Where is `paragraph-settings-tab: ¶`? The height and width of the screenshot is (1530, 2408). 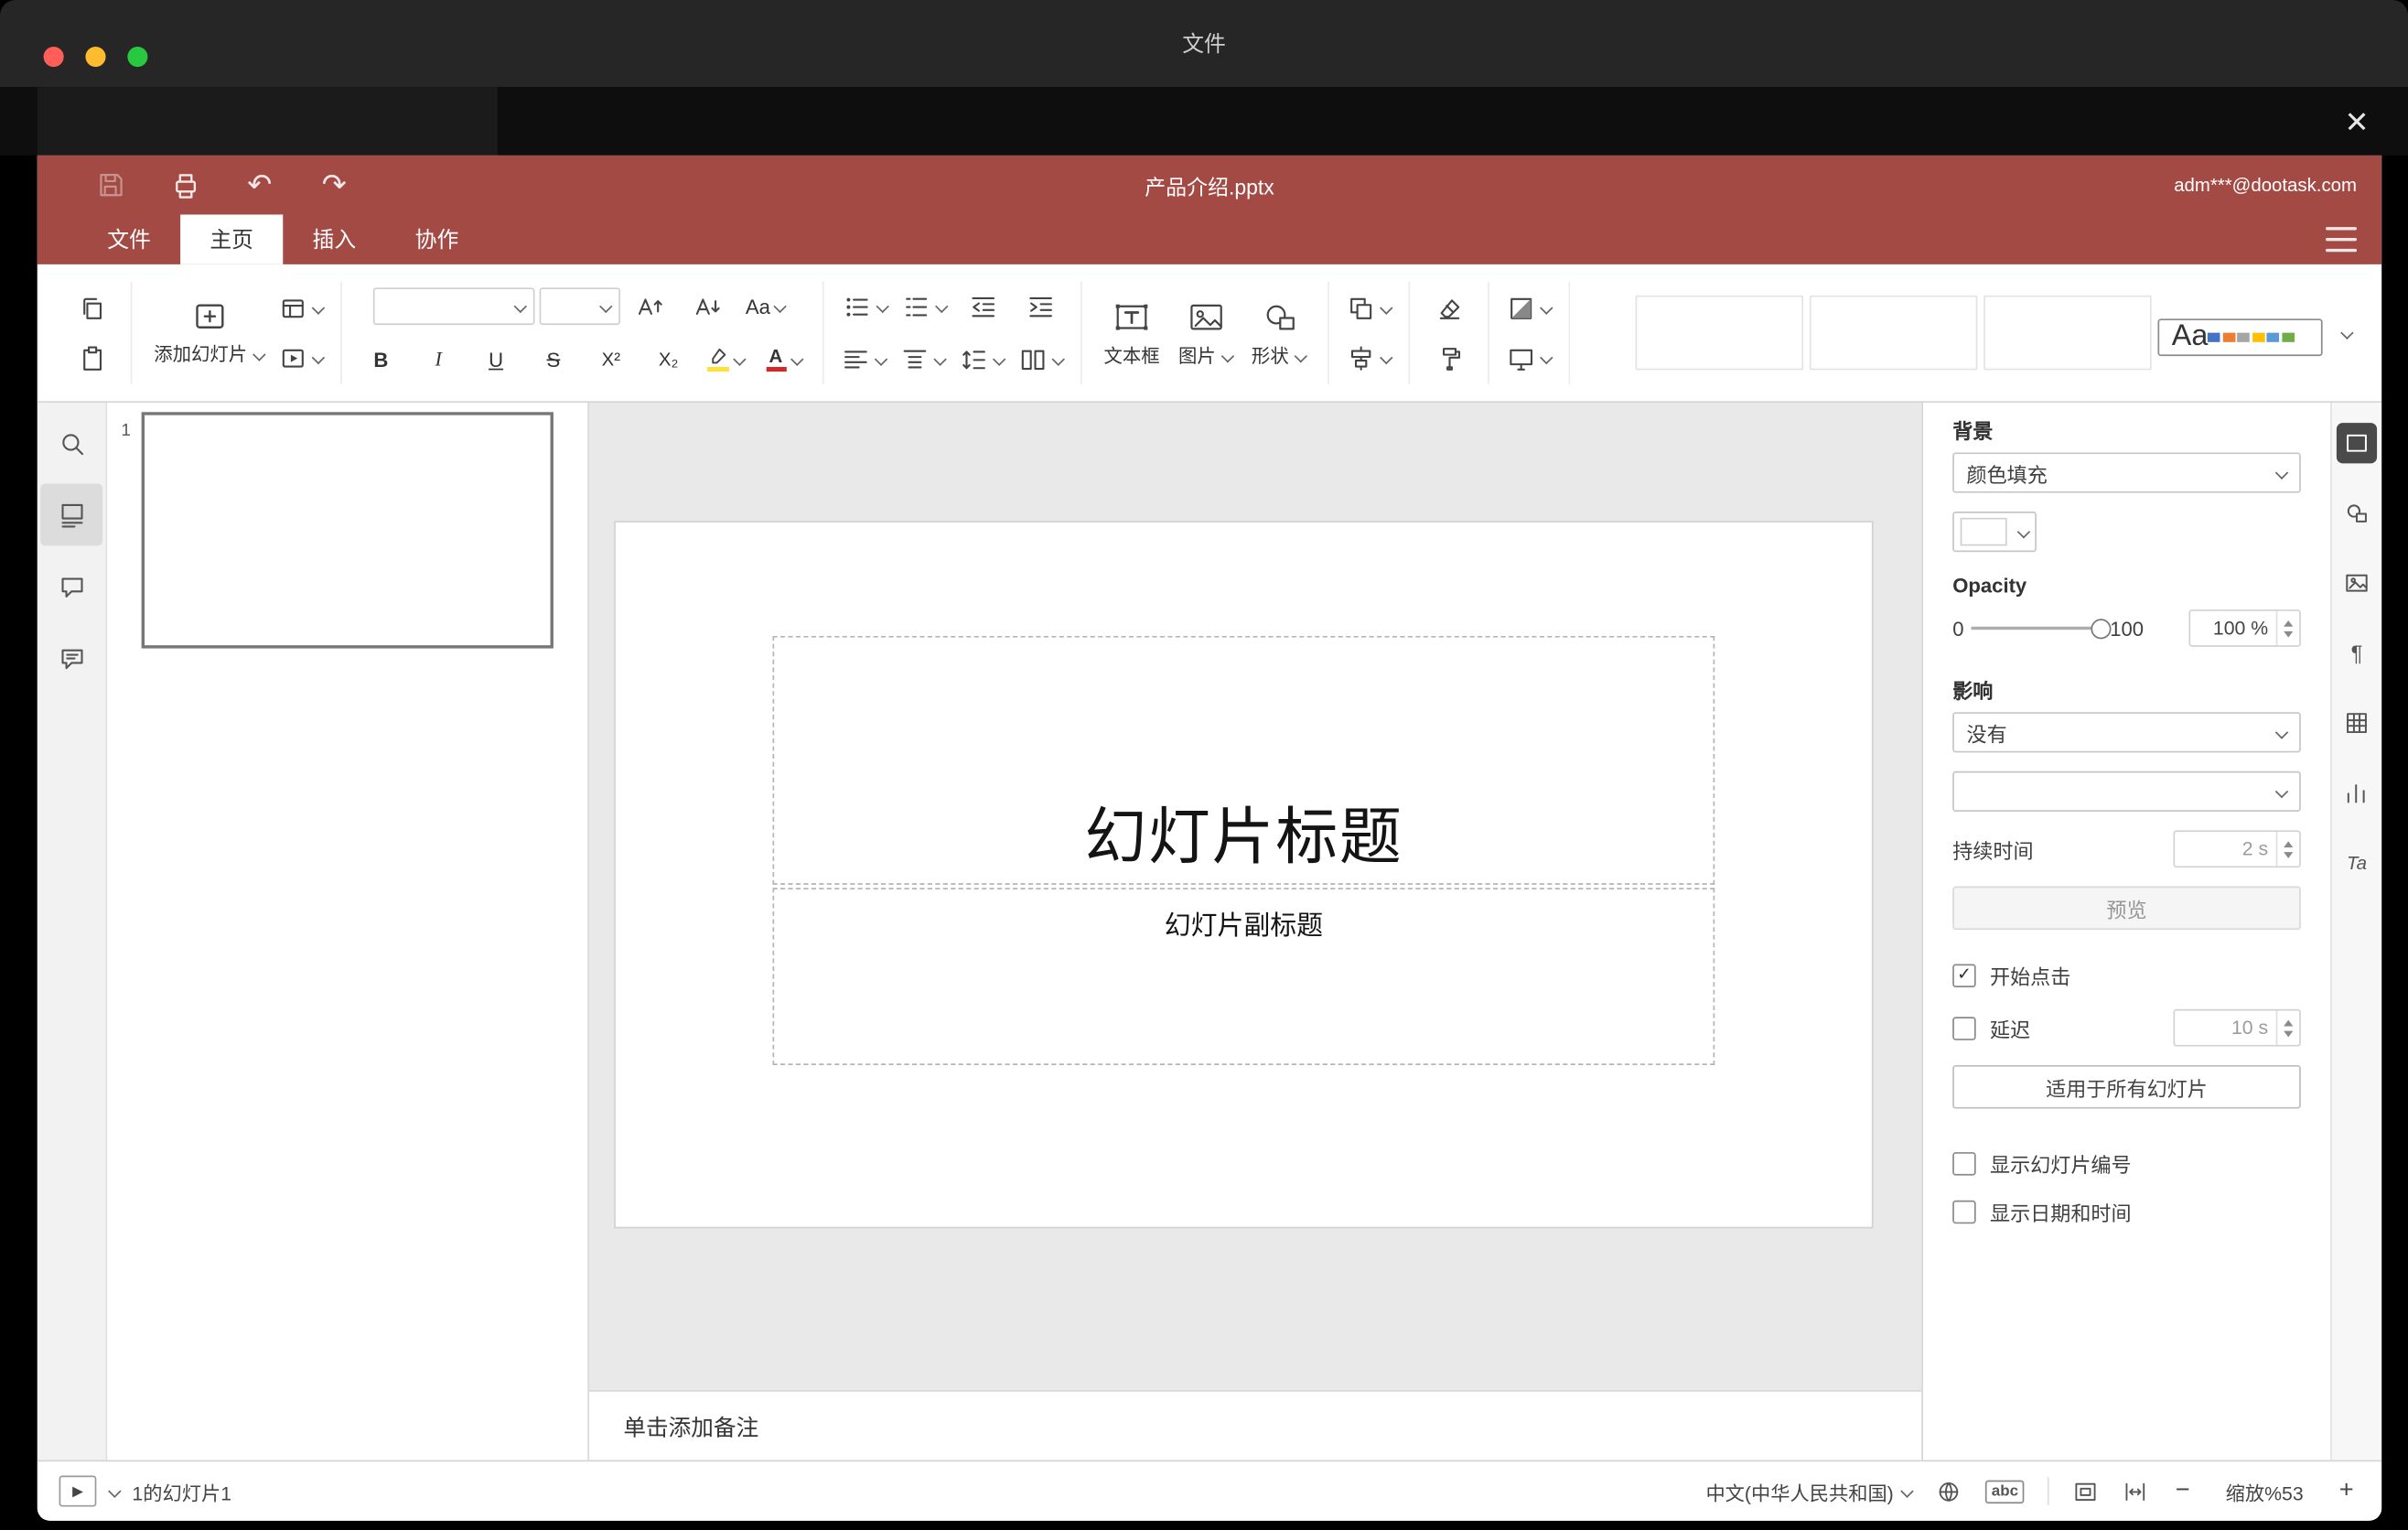 paragraph-settings-tab: ¶ is located at coordinates (2357, 653).